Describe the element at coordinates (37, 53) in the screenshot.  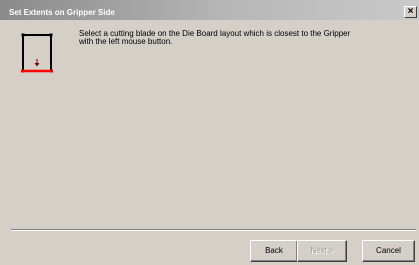
I see `gripper-side-icon` at that location.